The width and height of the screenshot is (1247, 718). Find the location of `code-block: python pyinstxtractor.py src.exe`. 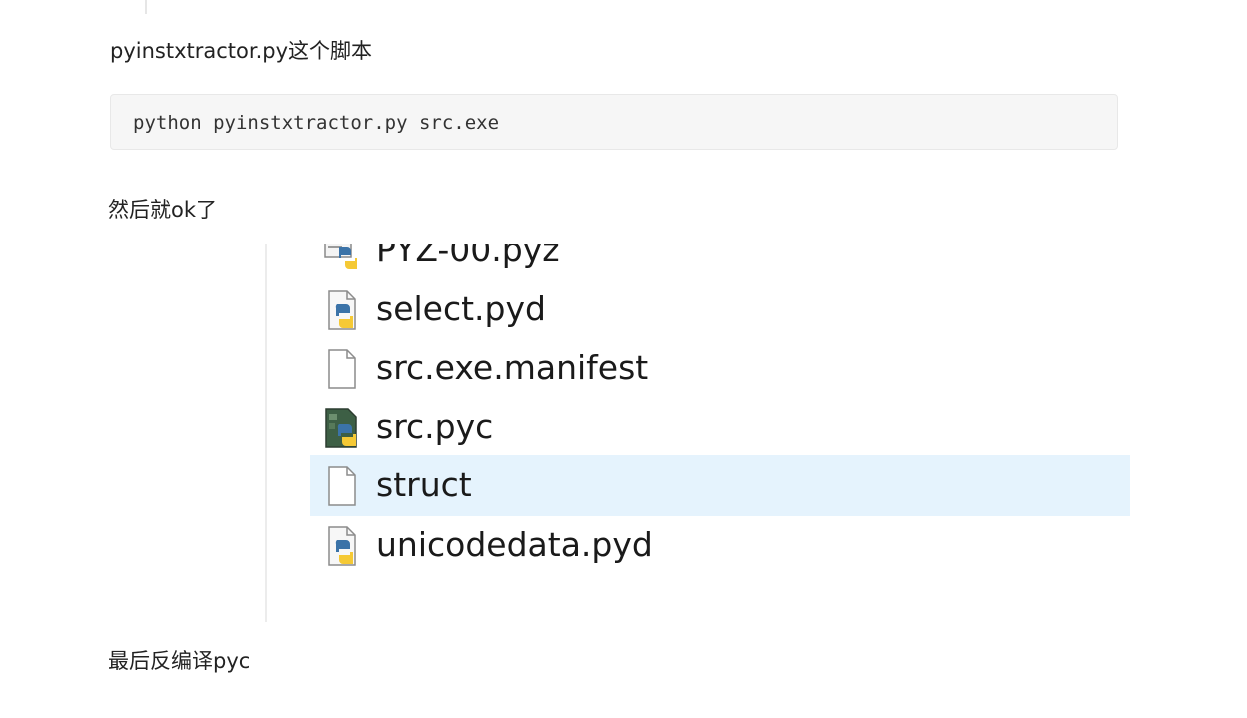

code-block: python pyinstxtractor.py src.exe is located at coordinates (614, 122).